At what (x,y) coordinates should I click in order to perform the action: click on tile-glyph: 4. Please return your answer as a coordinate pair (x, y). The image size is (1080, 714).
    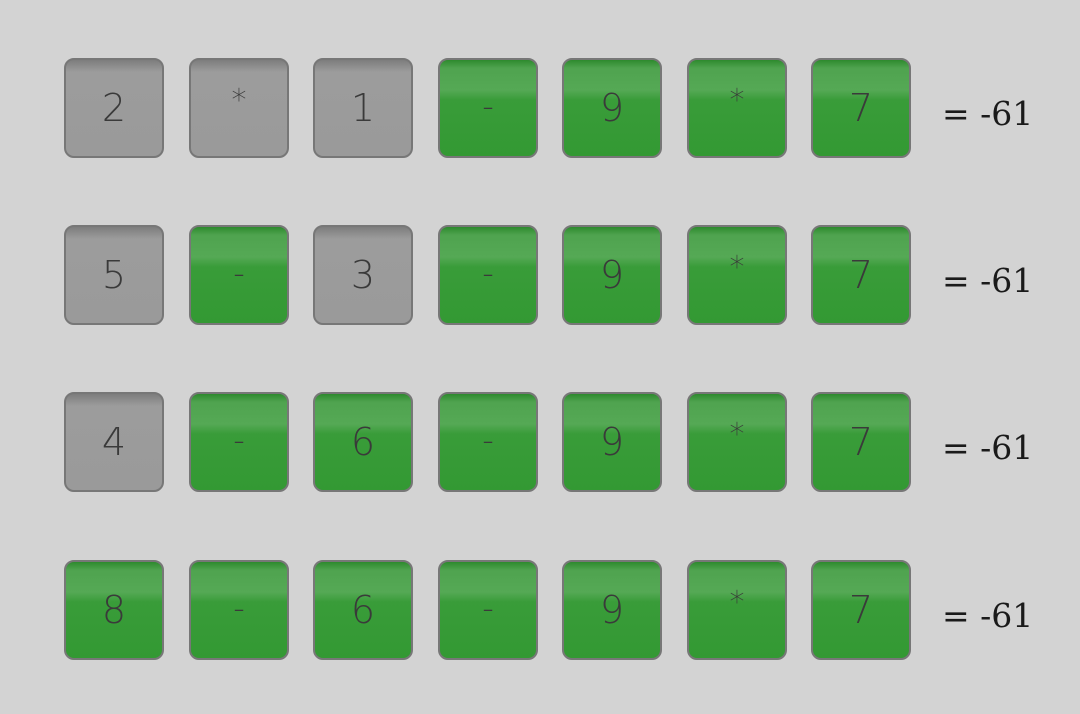
    Looking at the image, I should click on (114, 442).